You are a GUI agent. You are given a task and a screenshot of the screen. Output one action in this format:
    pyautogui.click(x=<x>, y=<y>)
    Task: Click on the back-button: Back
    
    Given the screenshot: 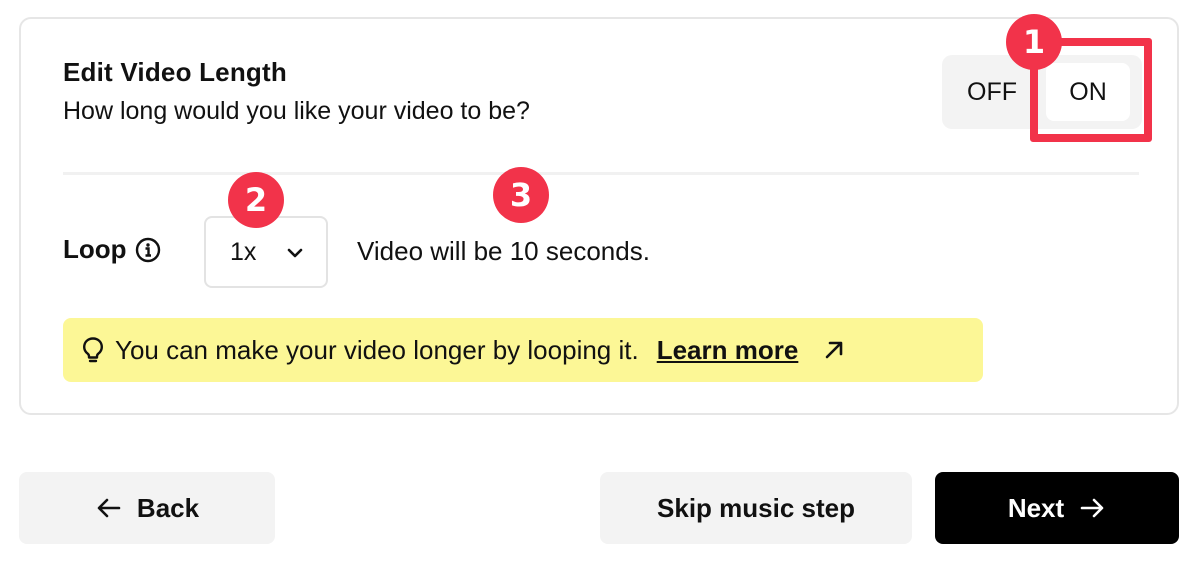 What is the action you would take?
    pyautogui.click(x=147, y=508)
    